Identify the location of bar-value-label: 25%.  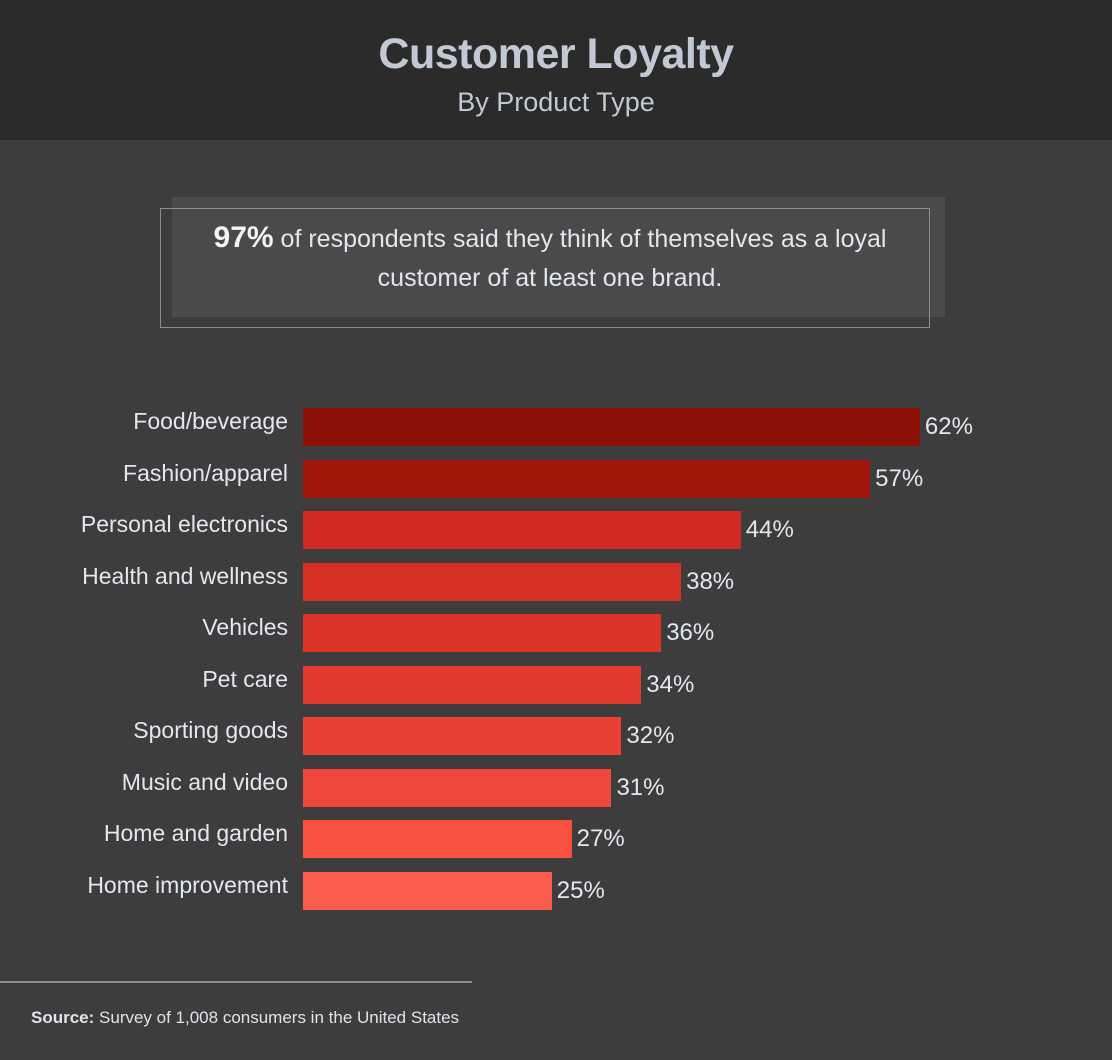
(580, 890).